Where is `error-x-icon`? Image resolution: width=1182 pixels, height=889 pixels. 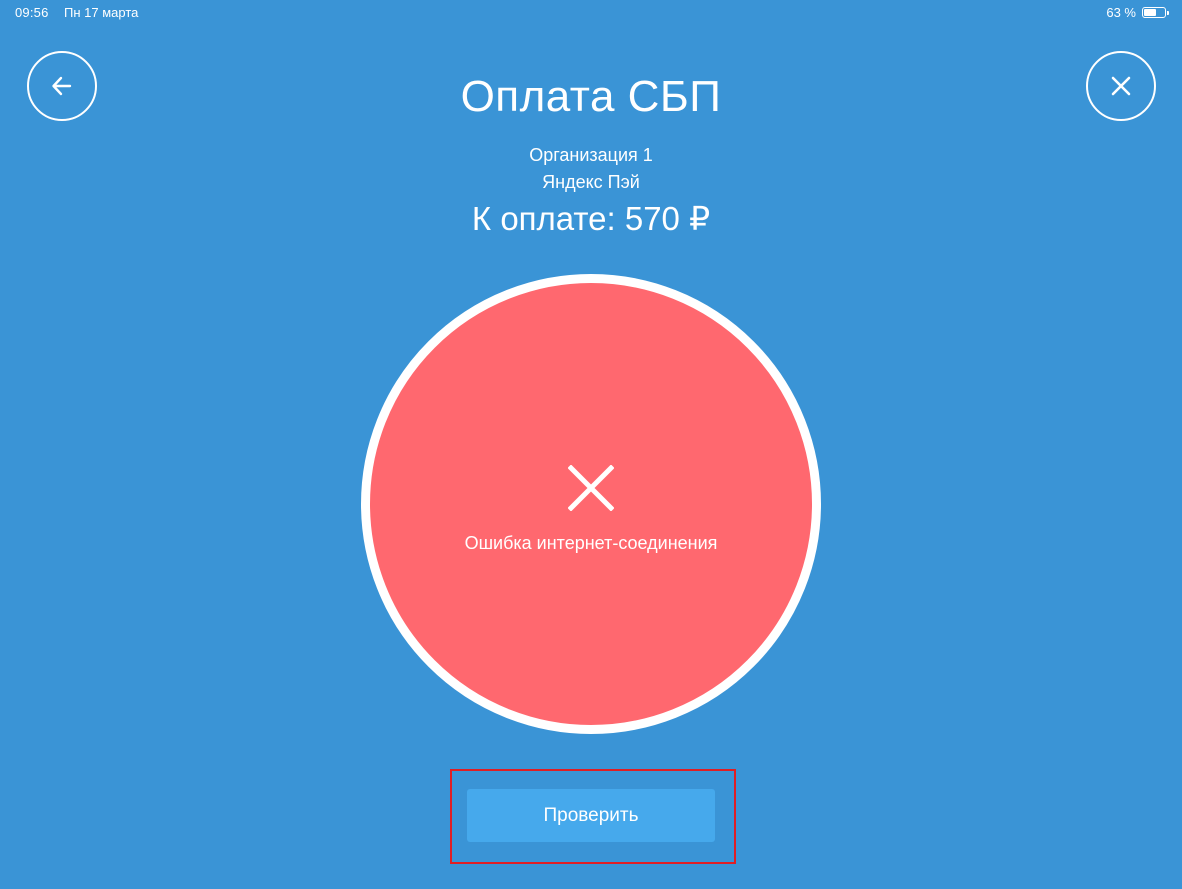 error-x-icon is located at coordinates (591, 488).